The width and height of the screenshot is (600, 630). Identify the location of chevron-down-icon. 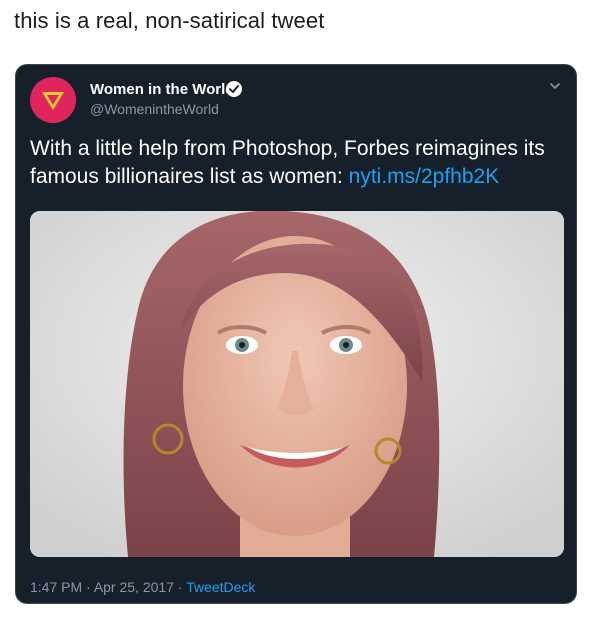
(555, 86).